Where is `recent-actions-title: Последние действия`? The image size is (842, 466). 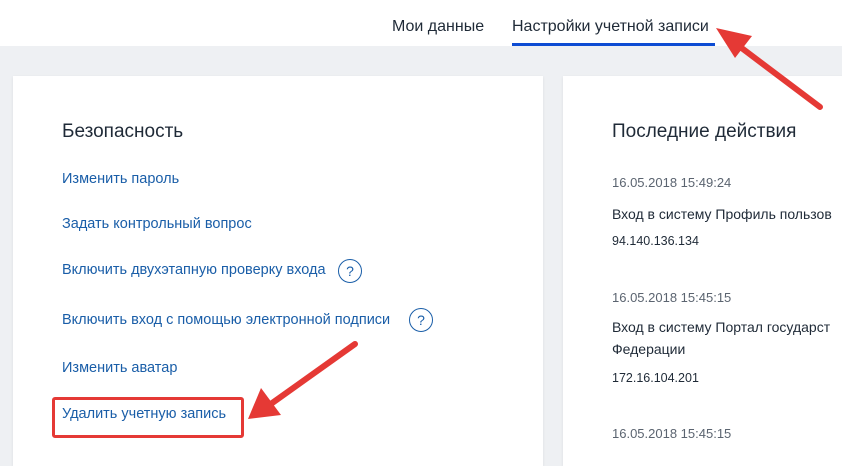 recent-actions-title: Последние действия is located at coordinates (704, 131).